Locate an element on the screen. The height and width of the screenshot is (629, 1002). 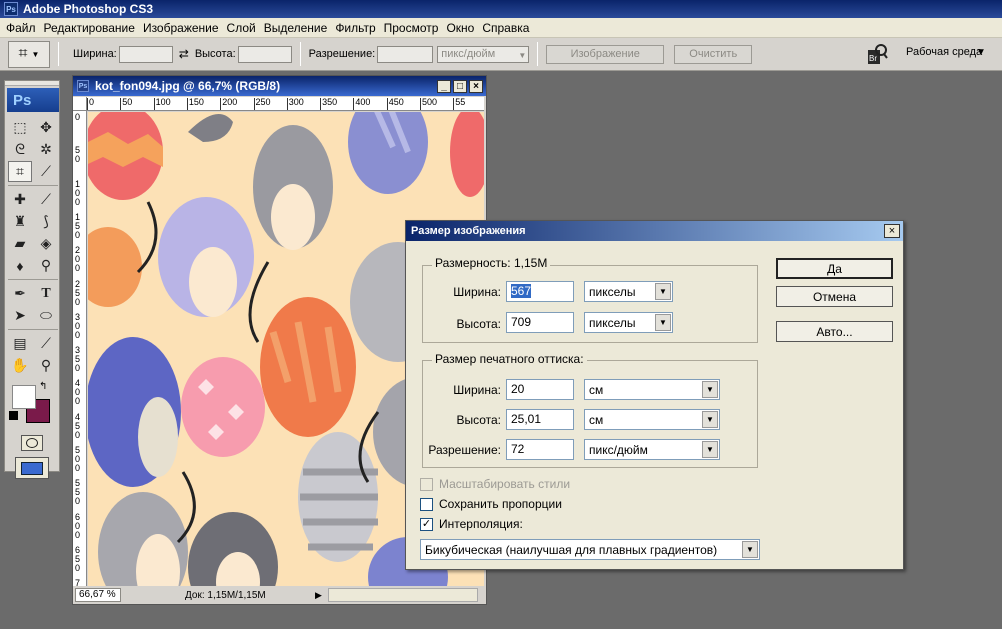
app-titlebar: Ps Adobe Photoshop CS3 is located at coordinates (501, 9).